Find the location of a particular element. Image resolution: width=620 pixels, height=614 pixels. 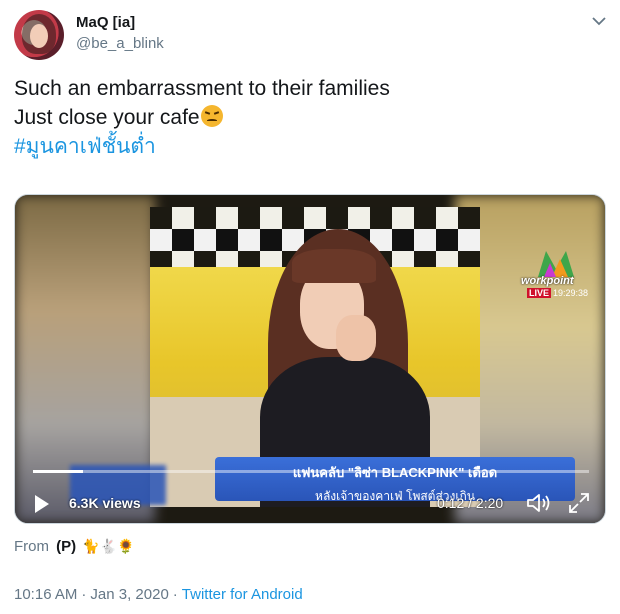

video-progress-bar is located at coordinates (311, 471).